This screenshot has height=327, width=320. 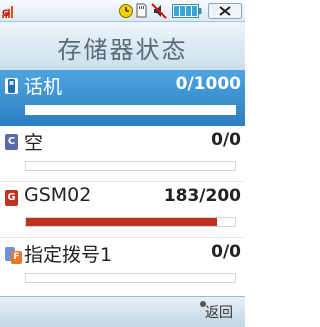 I want to click on network-letter: G, so click(x=6, y=14).